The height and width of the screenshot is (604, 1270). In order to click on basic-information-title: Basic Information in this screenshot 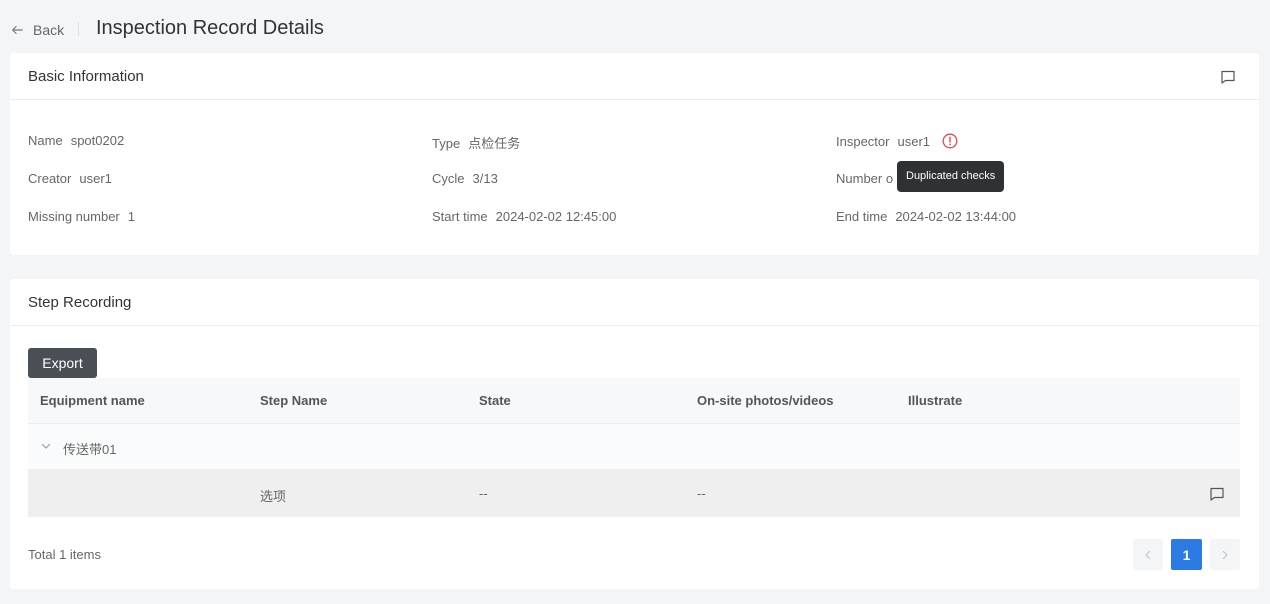, I will do `click(86, 76)`.